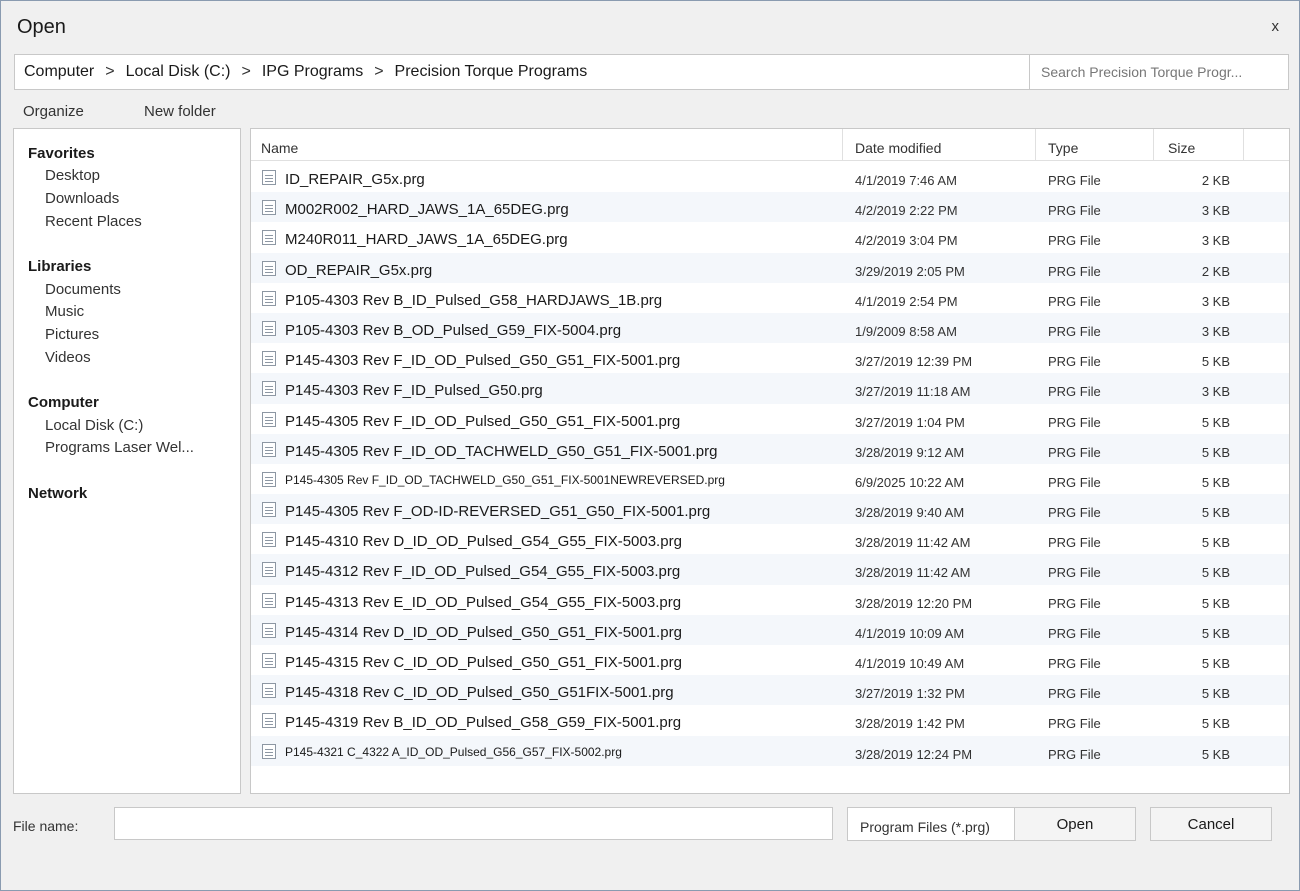 The height and width of the screenshot is (891, 1300). Describe the element at coordinates (910, 633) in the screenshot. I see `file-date-modified: 4/1/2019 10:09 AM` at that location.